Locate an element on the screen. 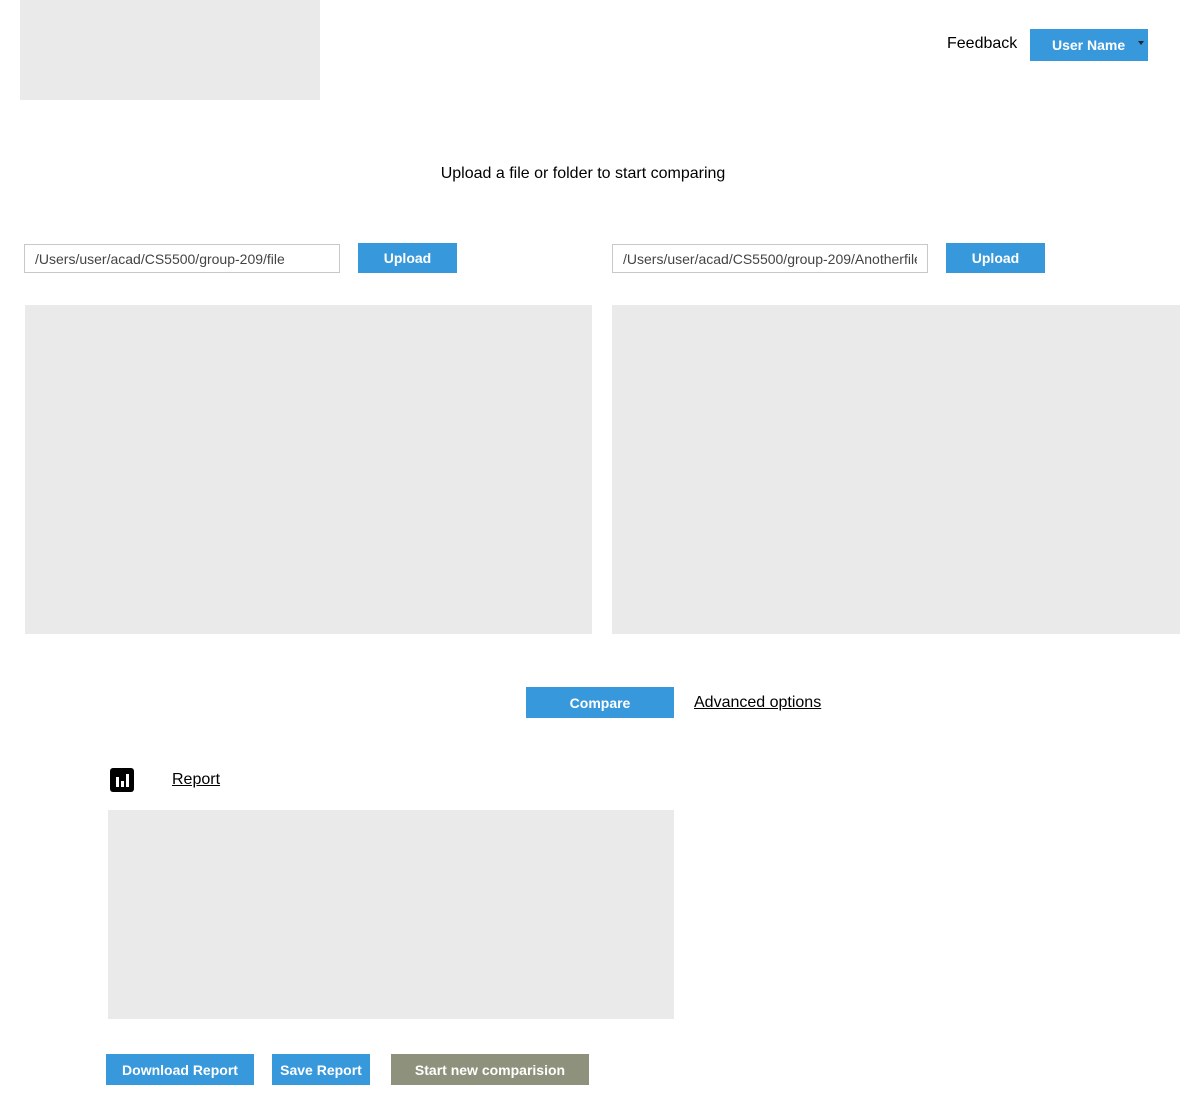 Image resolution: width=1200 pixels, height=1100 pixels. left-path-input is located at coordinates (182, 258).